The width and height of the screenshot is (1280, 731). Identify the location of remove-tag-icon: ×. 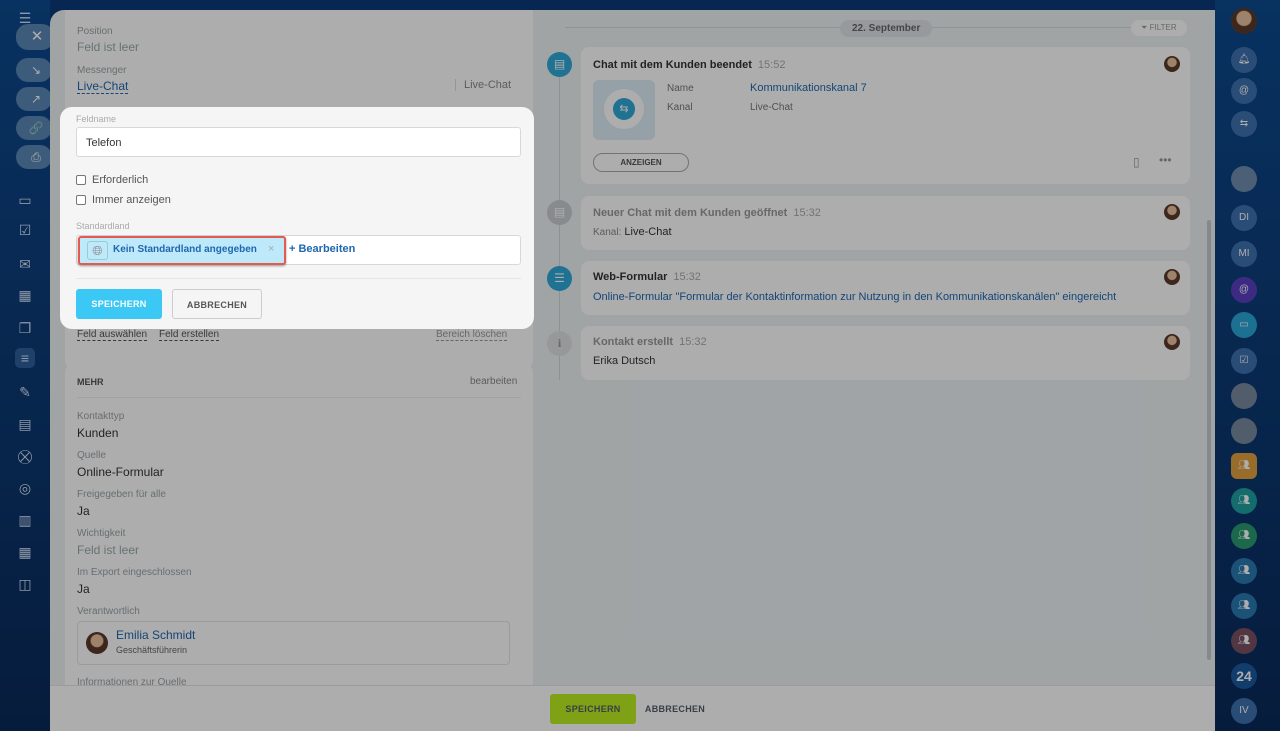
(271, 249).